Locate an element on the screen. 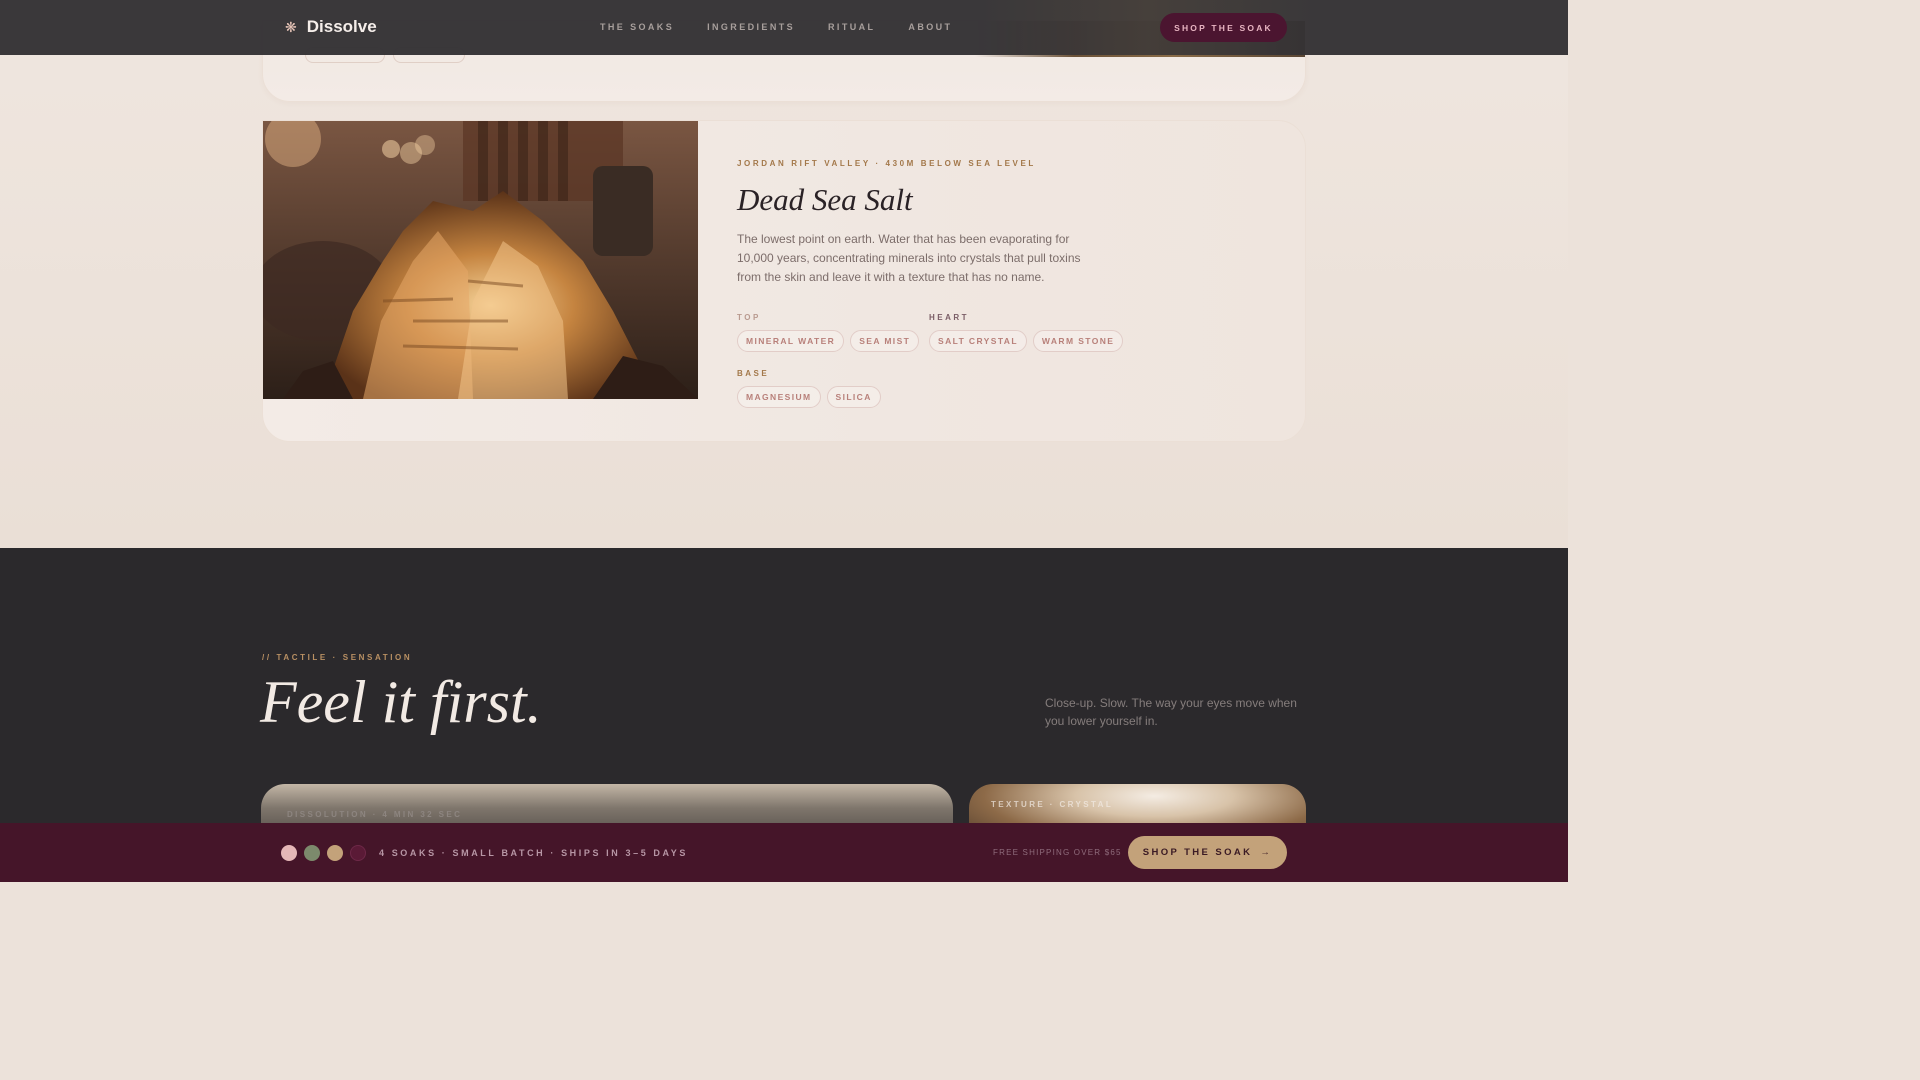  chip-silica: SILICA is located at coordinates (853, 397).